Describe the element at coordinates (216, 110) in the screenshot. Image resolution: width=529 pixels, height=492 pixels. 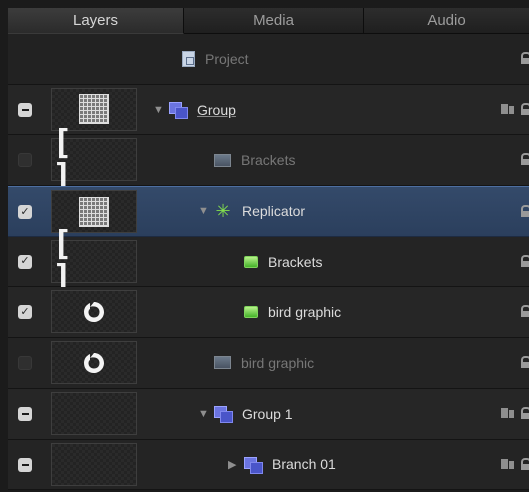
I see `layer-name: Group` at that location.